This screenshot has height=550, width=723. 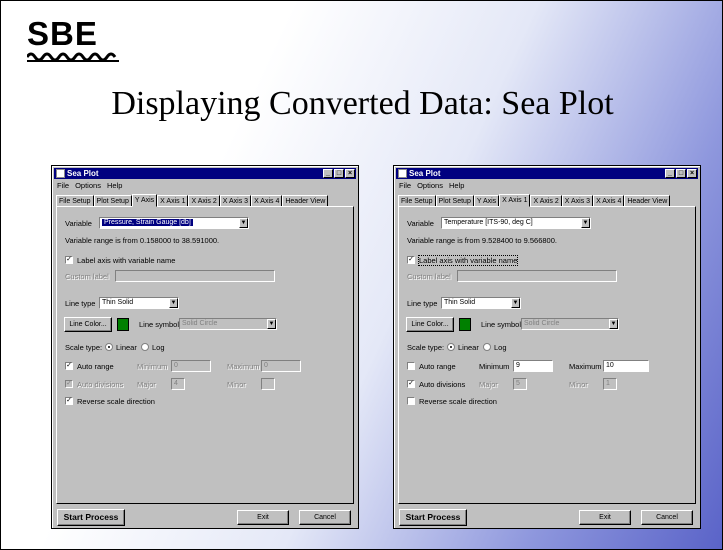 I want to click on minimum-input: 9, so click(x=533, y=366).